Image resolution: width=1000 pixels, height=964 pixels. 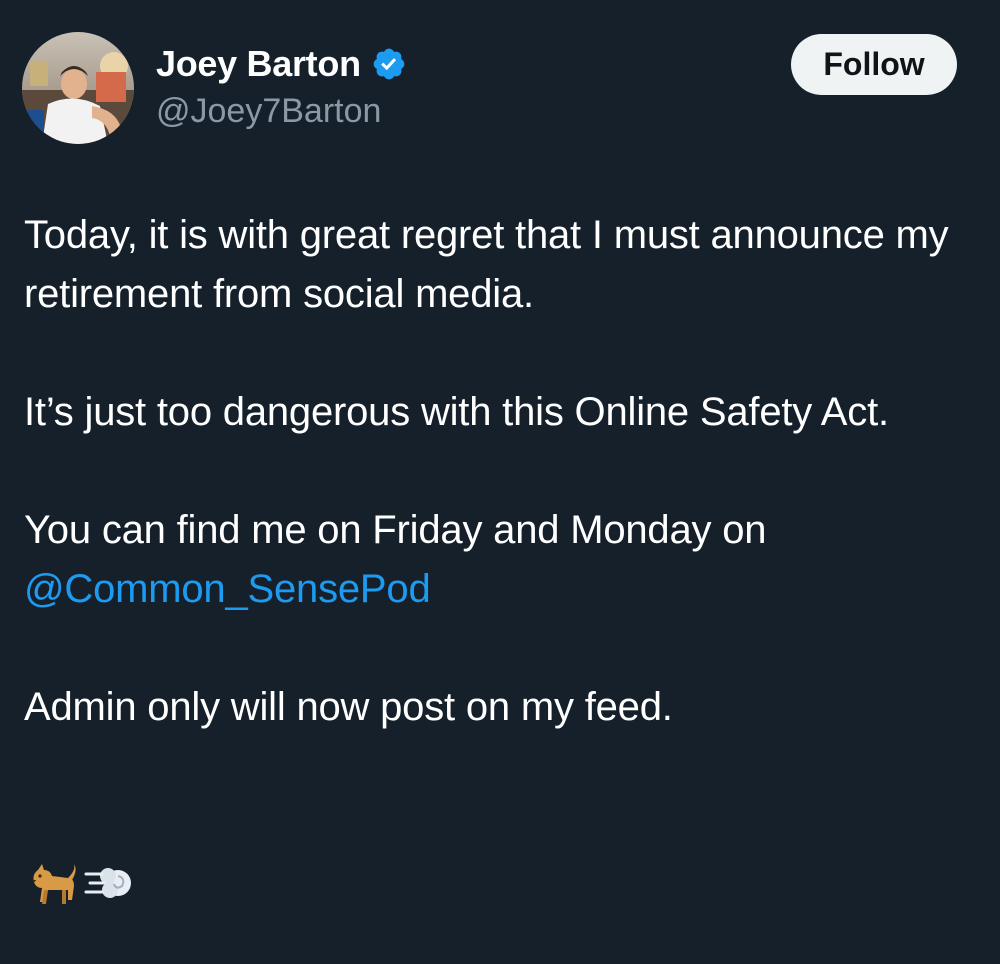 I want to click on author-handle: @Joey7Barton, so click(x=281, y=111).